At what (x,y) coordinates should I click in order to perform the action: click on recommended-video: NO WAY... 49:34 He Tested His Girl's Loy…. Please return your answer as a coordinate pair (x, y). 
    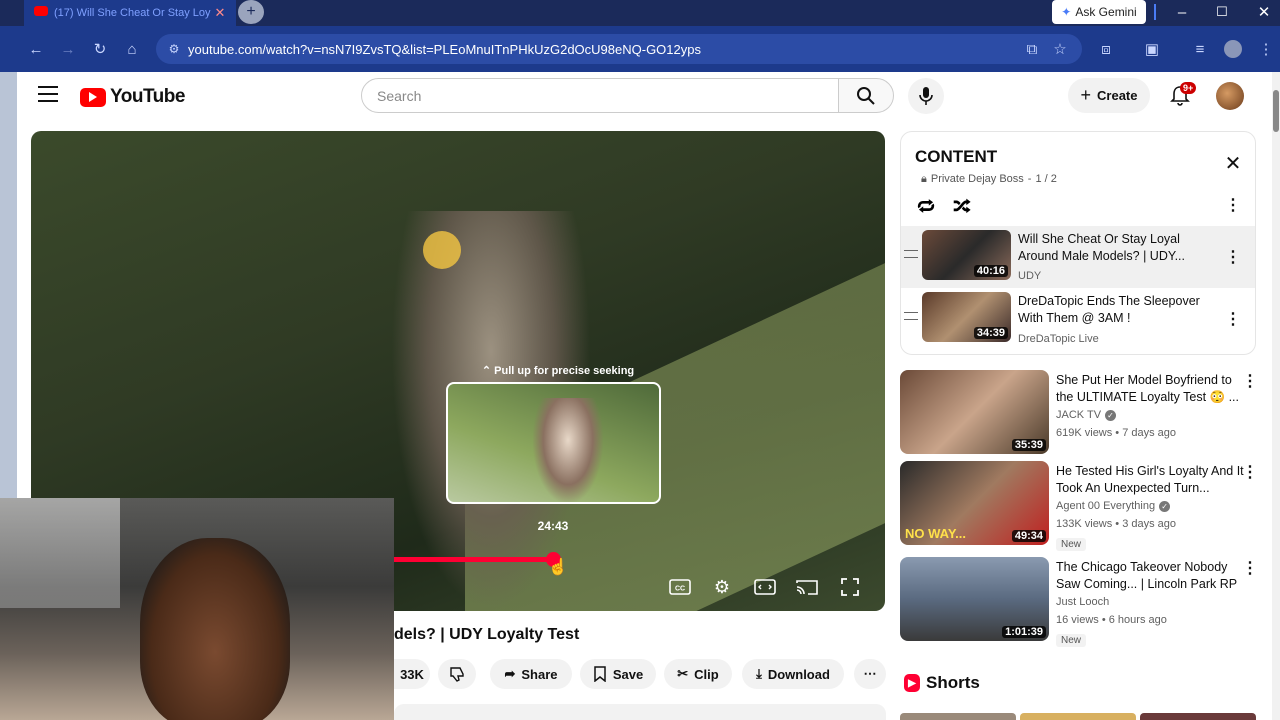
    Looking at the image, I should click on (1079, 506).